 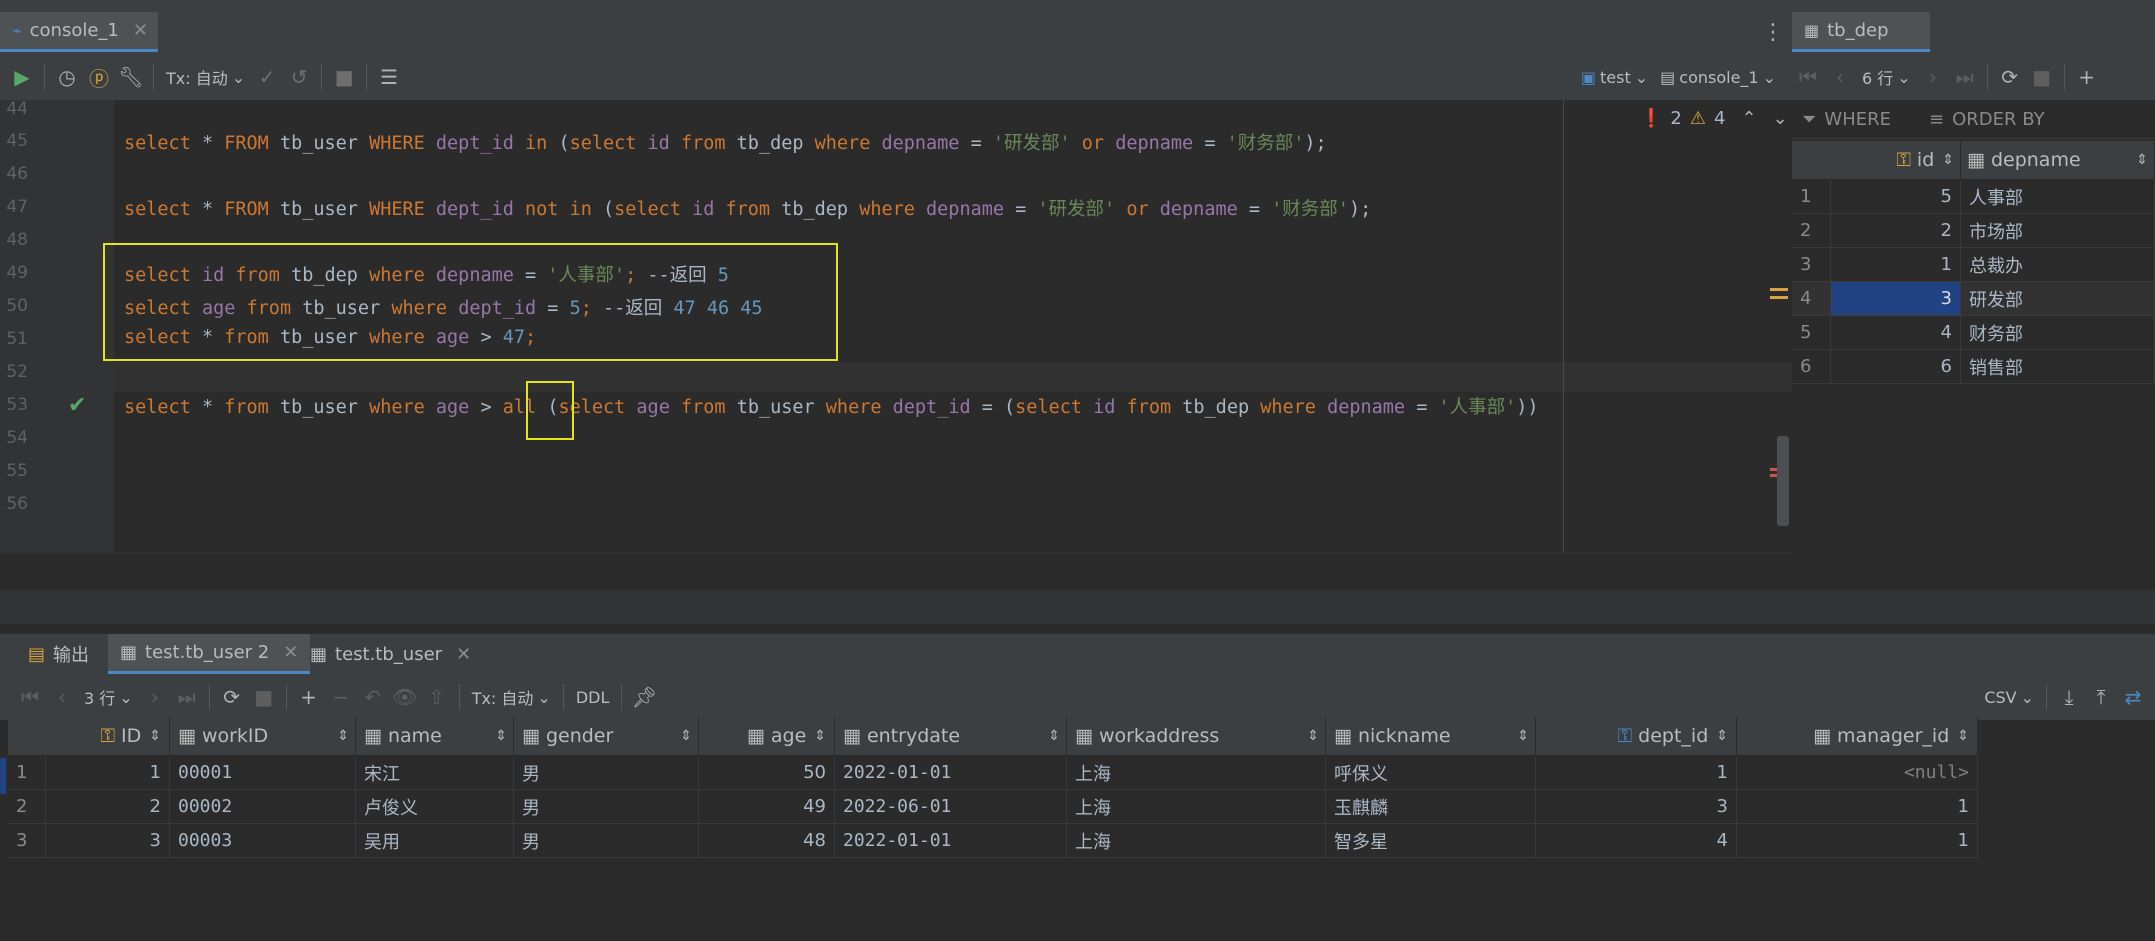 What do you see at coordinates (341, 697) in the screenshot?
I see `remove-row-icon: −` at bounding box center [341, 697].